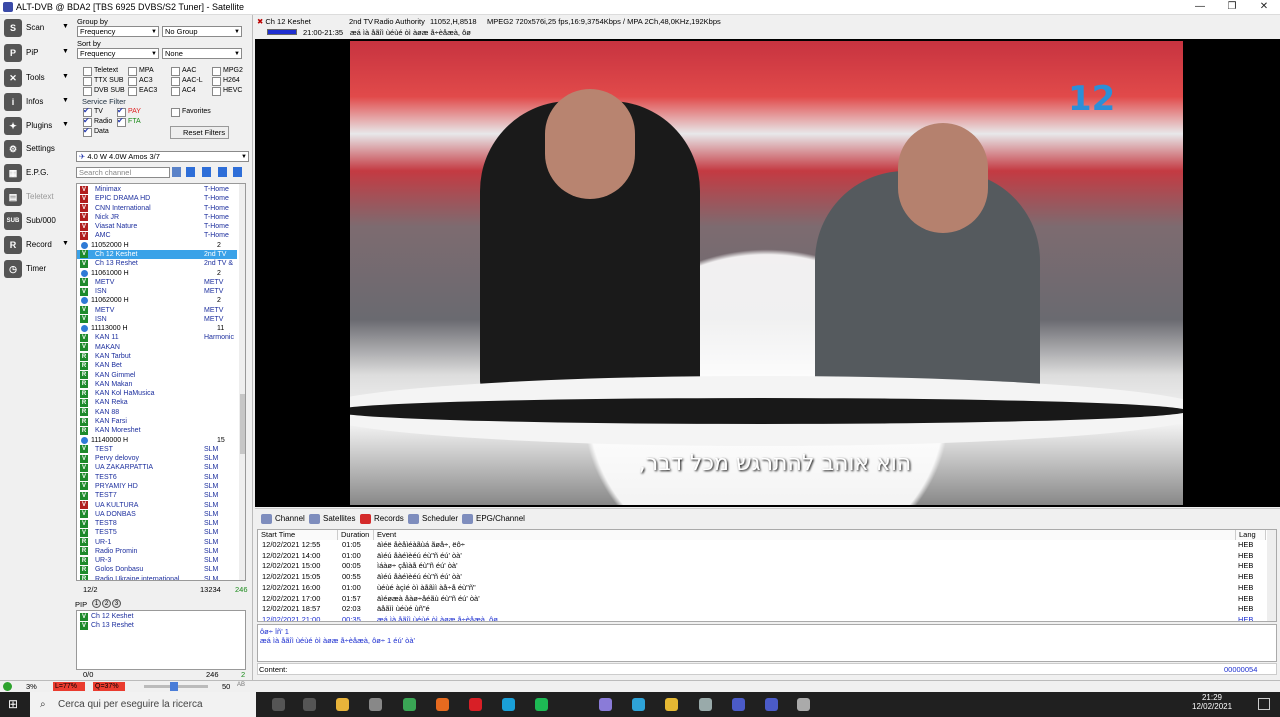  Describe the element at coordinates (157, 402) in the screenshot. I see `channel-row: R KAN Reka` at that location.